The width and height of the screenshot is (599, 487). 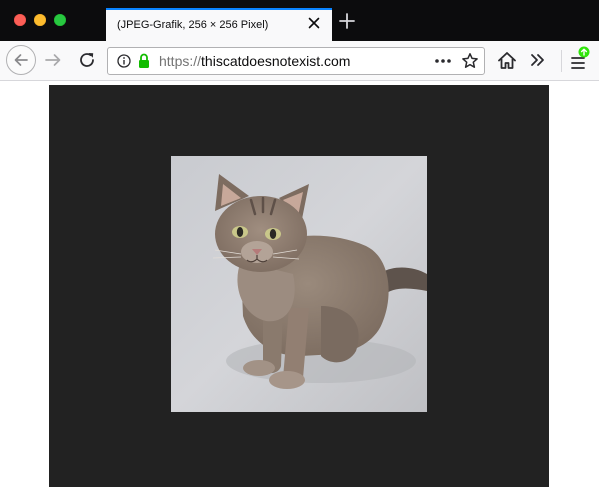 I want to click on plus-icon, so click(x=347, y=21).